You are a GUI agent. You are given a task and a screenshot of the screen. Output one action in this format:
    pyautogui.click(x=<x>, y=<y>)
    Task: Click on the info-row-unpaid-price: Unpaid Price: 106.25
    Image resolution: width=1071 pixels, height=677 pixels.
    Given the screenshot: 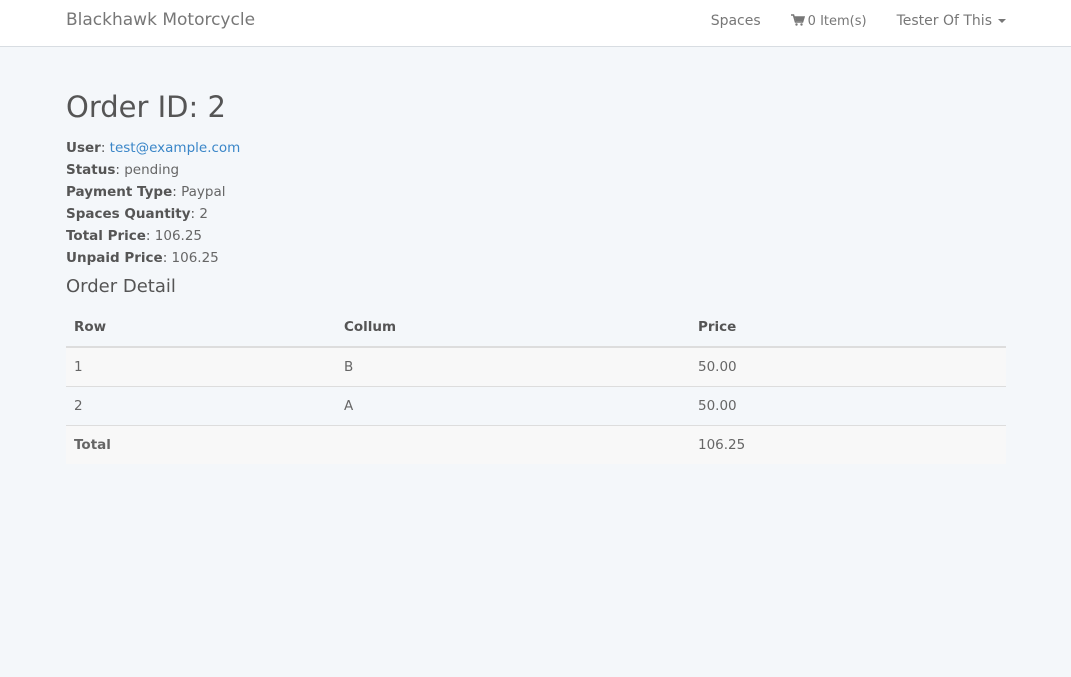 What is the action you would take?
    pyautogui.click(x=142, y=258)
    